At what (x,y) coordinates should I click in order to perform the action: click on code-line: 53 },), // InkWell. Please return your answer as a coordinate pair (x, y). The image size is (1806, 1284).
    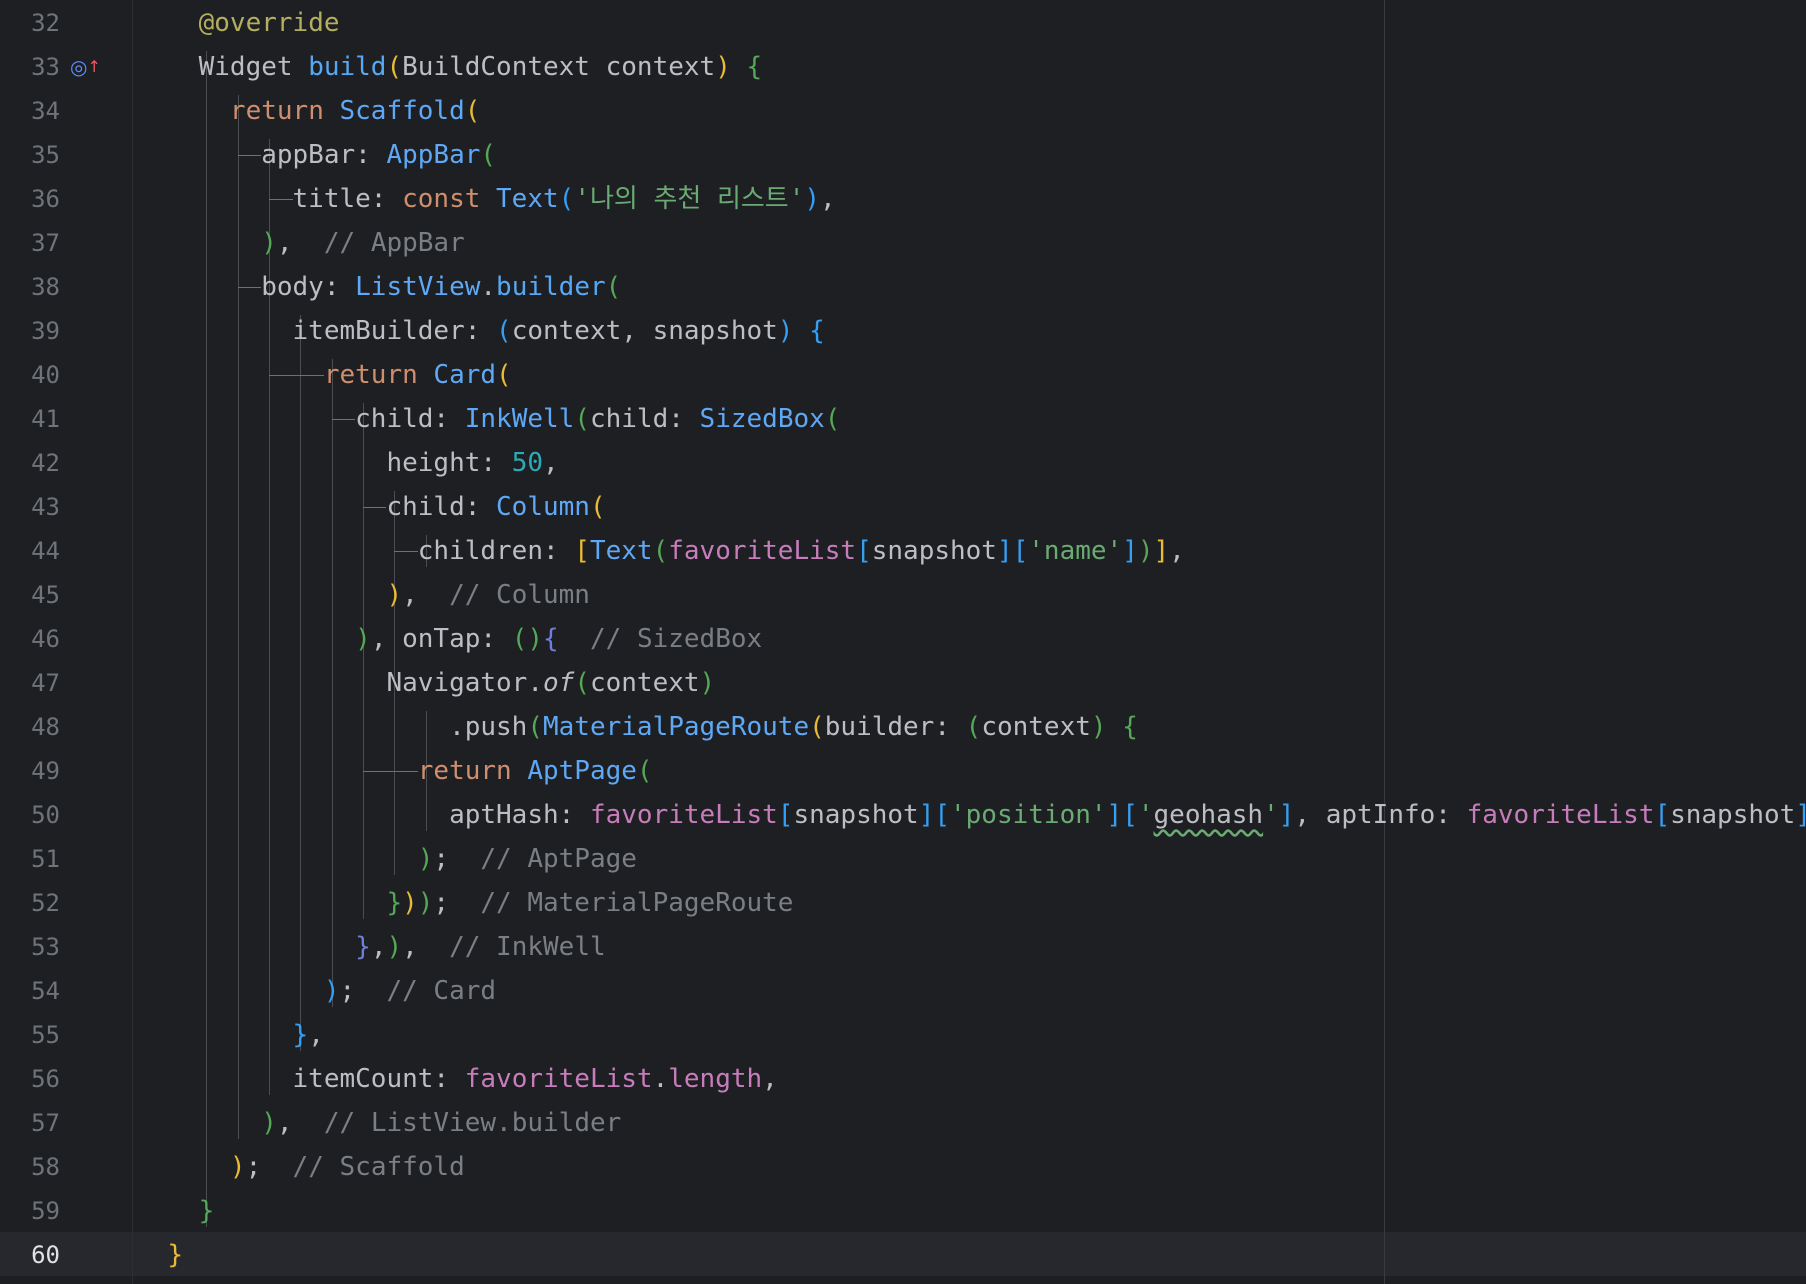
    Looking at the image, I should click on (903, 947).